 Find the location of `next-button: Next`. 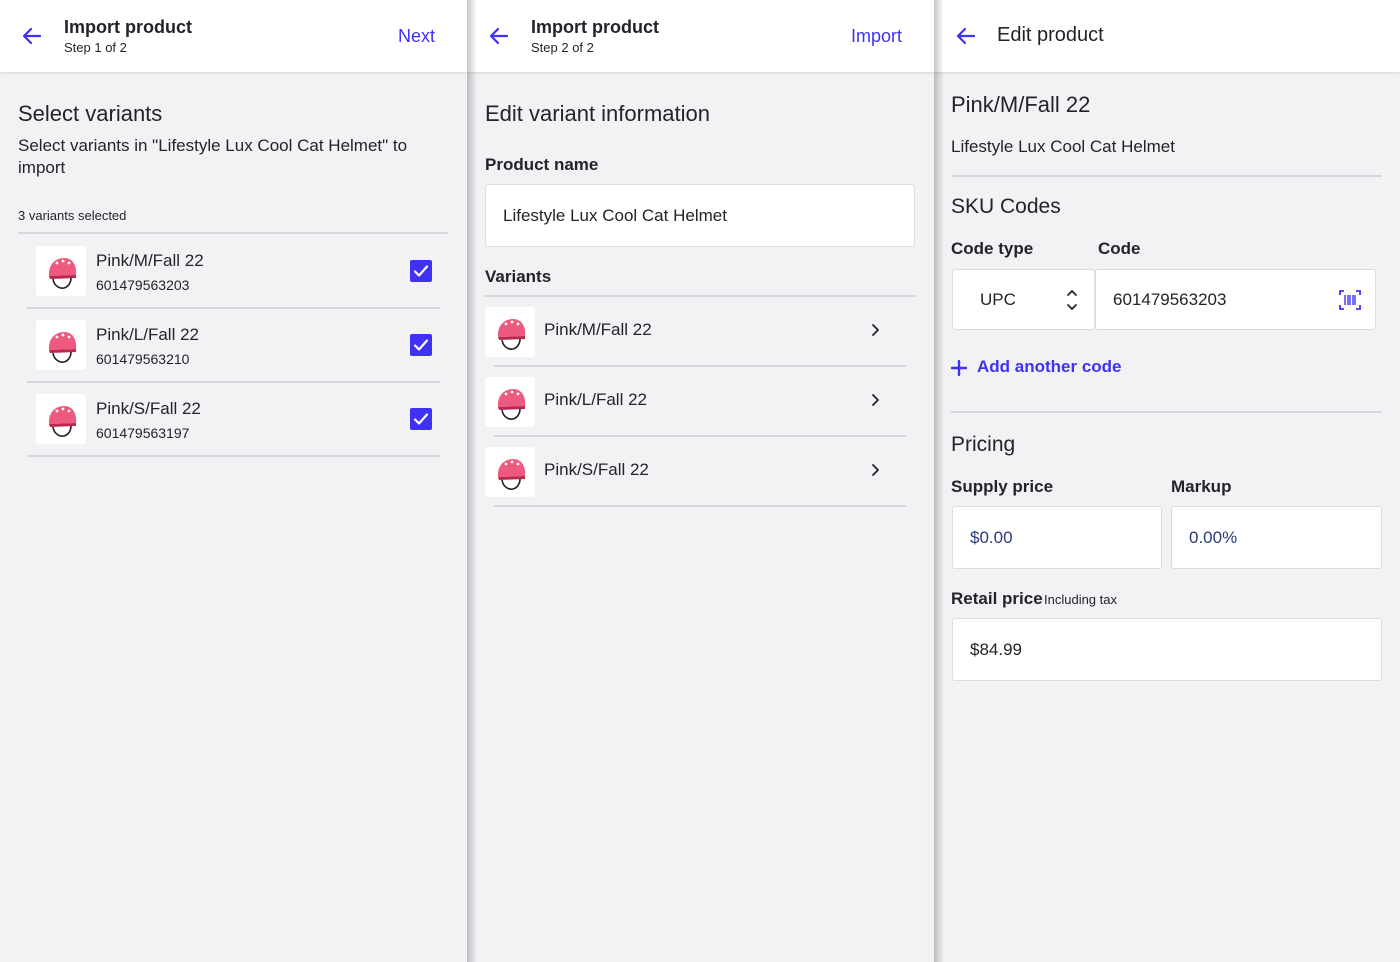

next-button: Next is located at coordinates (416, 36).